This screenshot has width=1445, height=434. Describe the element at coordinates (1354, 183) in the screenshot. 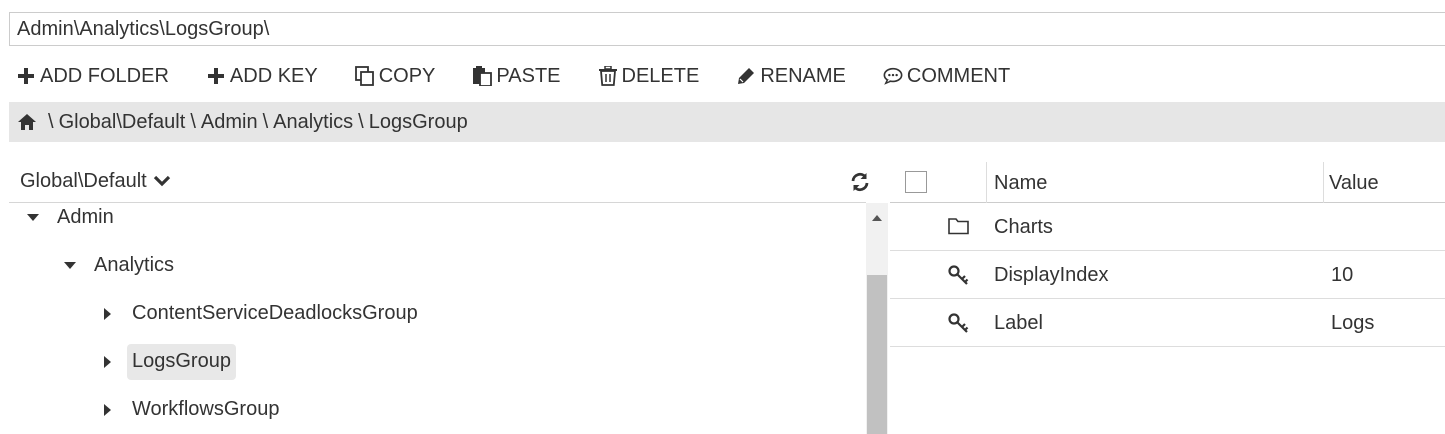

I see `column-header-value: Value` at that location.